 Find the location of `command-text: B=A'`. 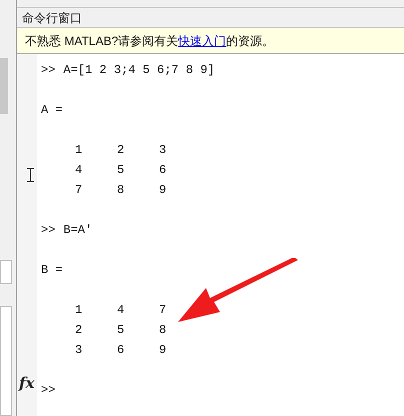

command-text: B=A' is located at coordinates (77, 230).